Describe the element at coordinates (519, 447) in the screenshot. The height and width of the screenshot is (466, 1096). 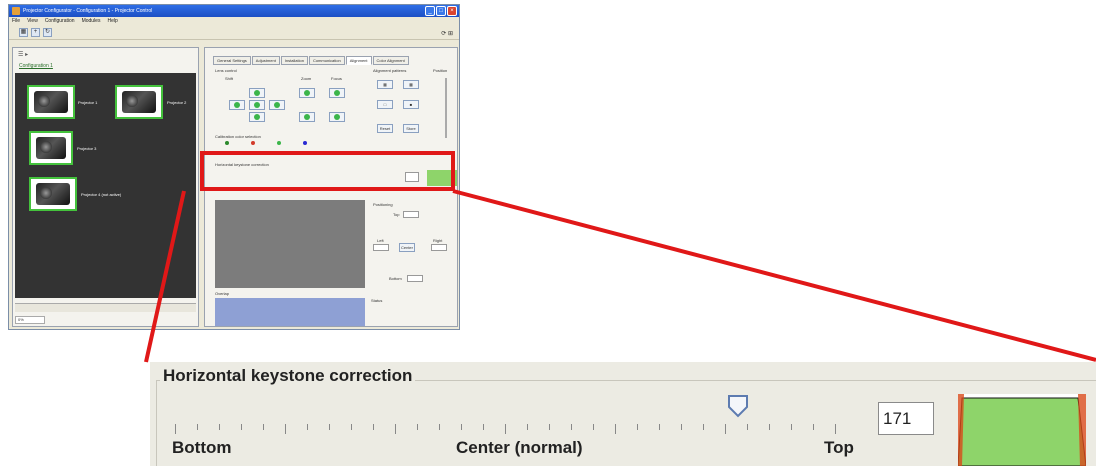
I see `label-center: Center (normal)` at that location.